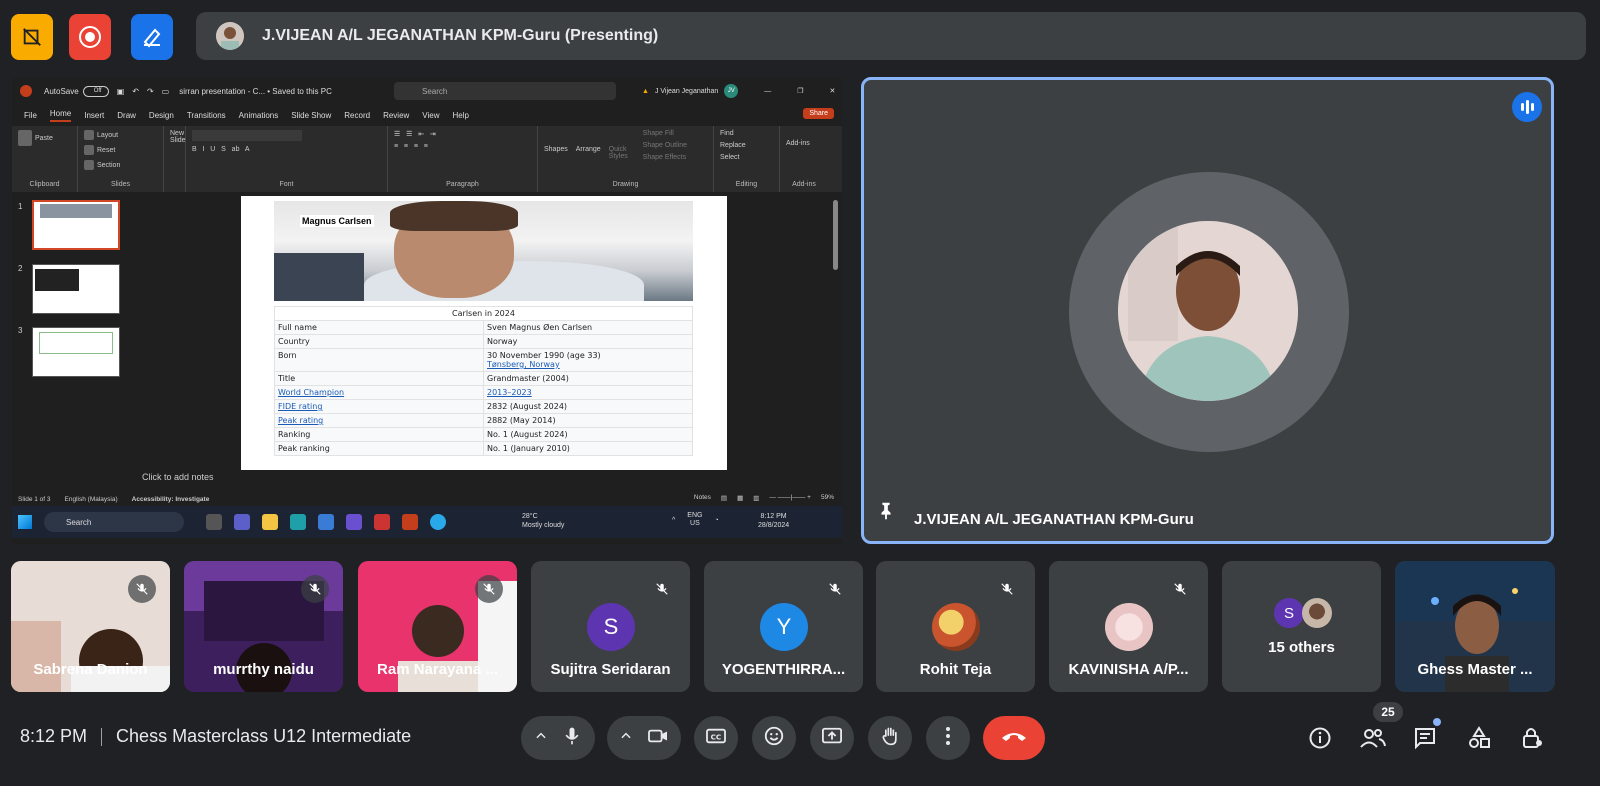  I want to click on pin-icon, so click(886, 513).